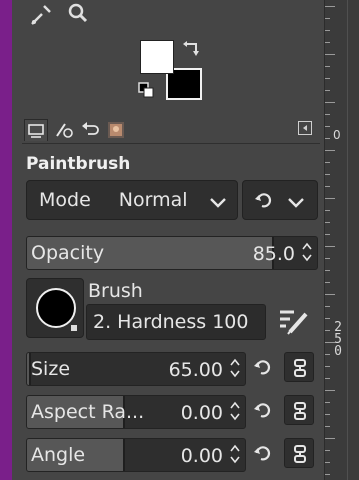 The height and width of the screenshot is (480, 359). Describe the element at coordinates (36, 130) in the screenshot. I see `tool-options-tab-icon` at that location.